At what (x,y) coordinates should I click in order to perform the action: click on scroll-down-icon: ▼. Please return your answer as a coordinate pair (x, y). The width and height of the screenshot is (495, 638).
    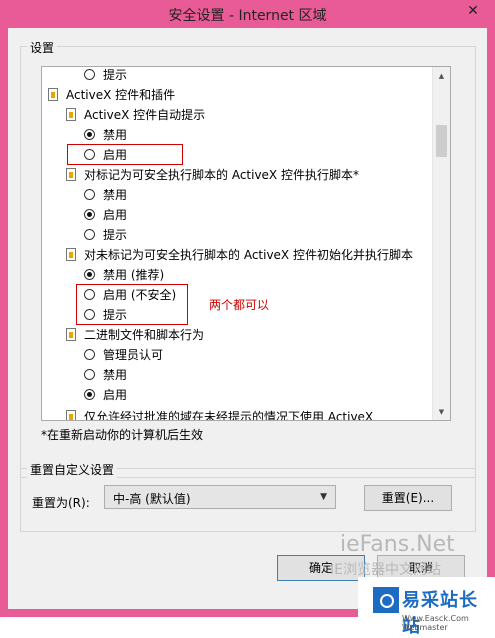
    Looking at the image, I should click on (441, 411).